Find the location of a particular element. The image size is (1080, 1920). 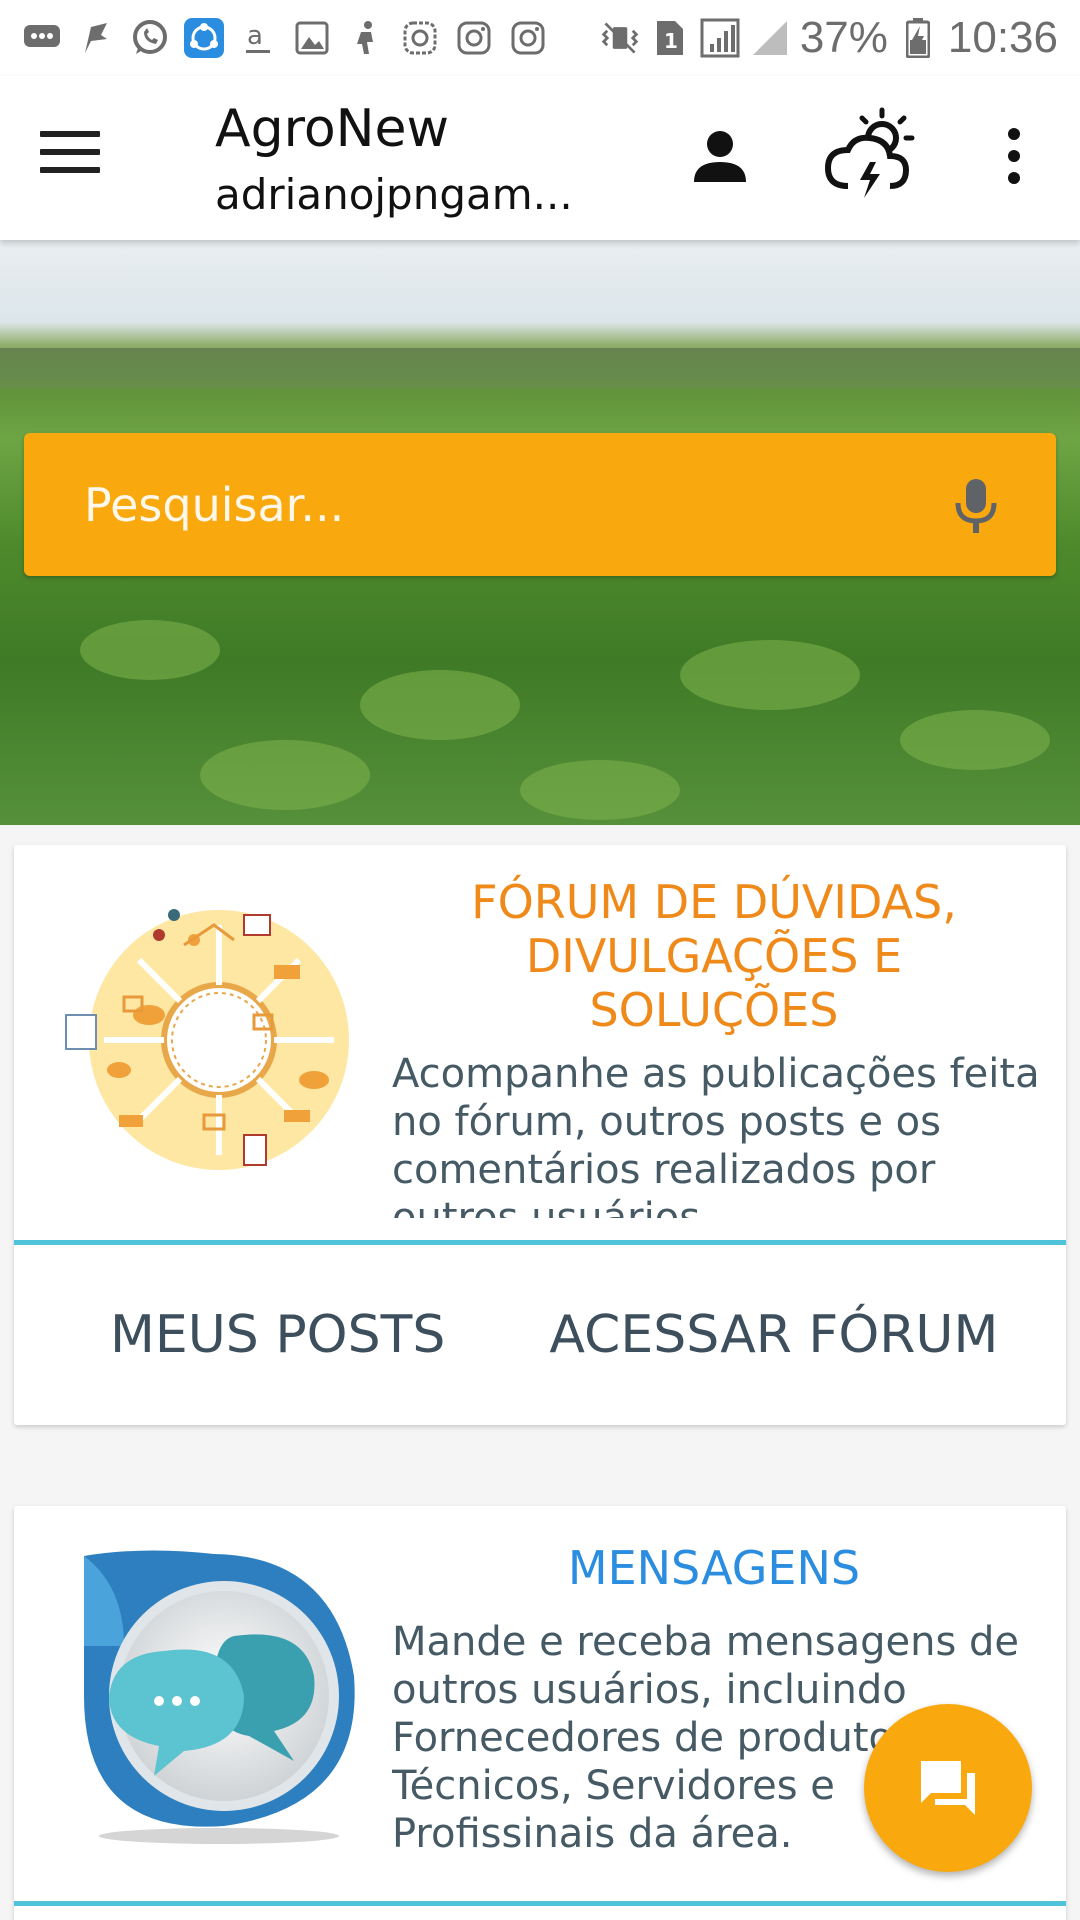

tree-line is located at coordinates (540, 368).